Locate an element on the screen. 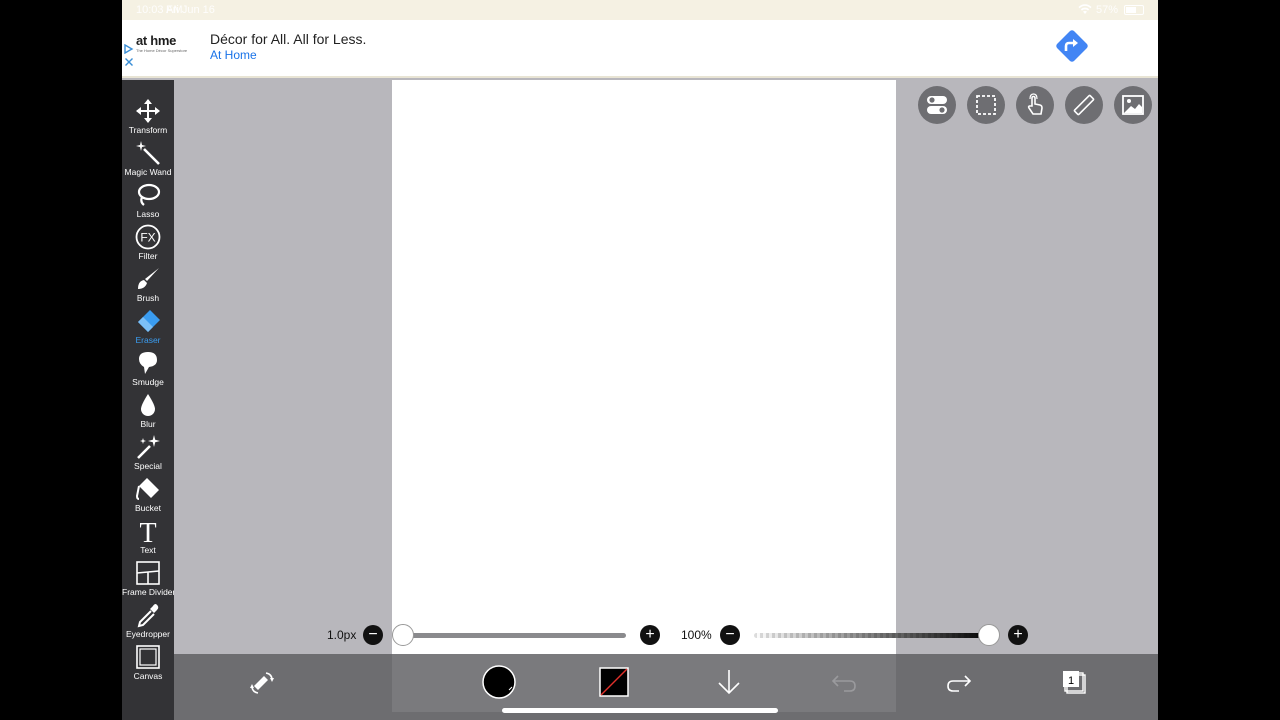 This screenshot has height=720, width=1280. opacity-label: 100% is located at coordinates (696, 635).